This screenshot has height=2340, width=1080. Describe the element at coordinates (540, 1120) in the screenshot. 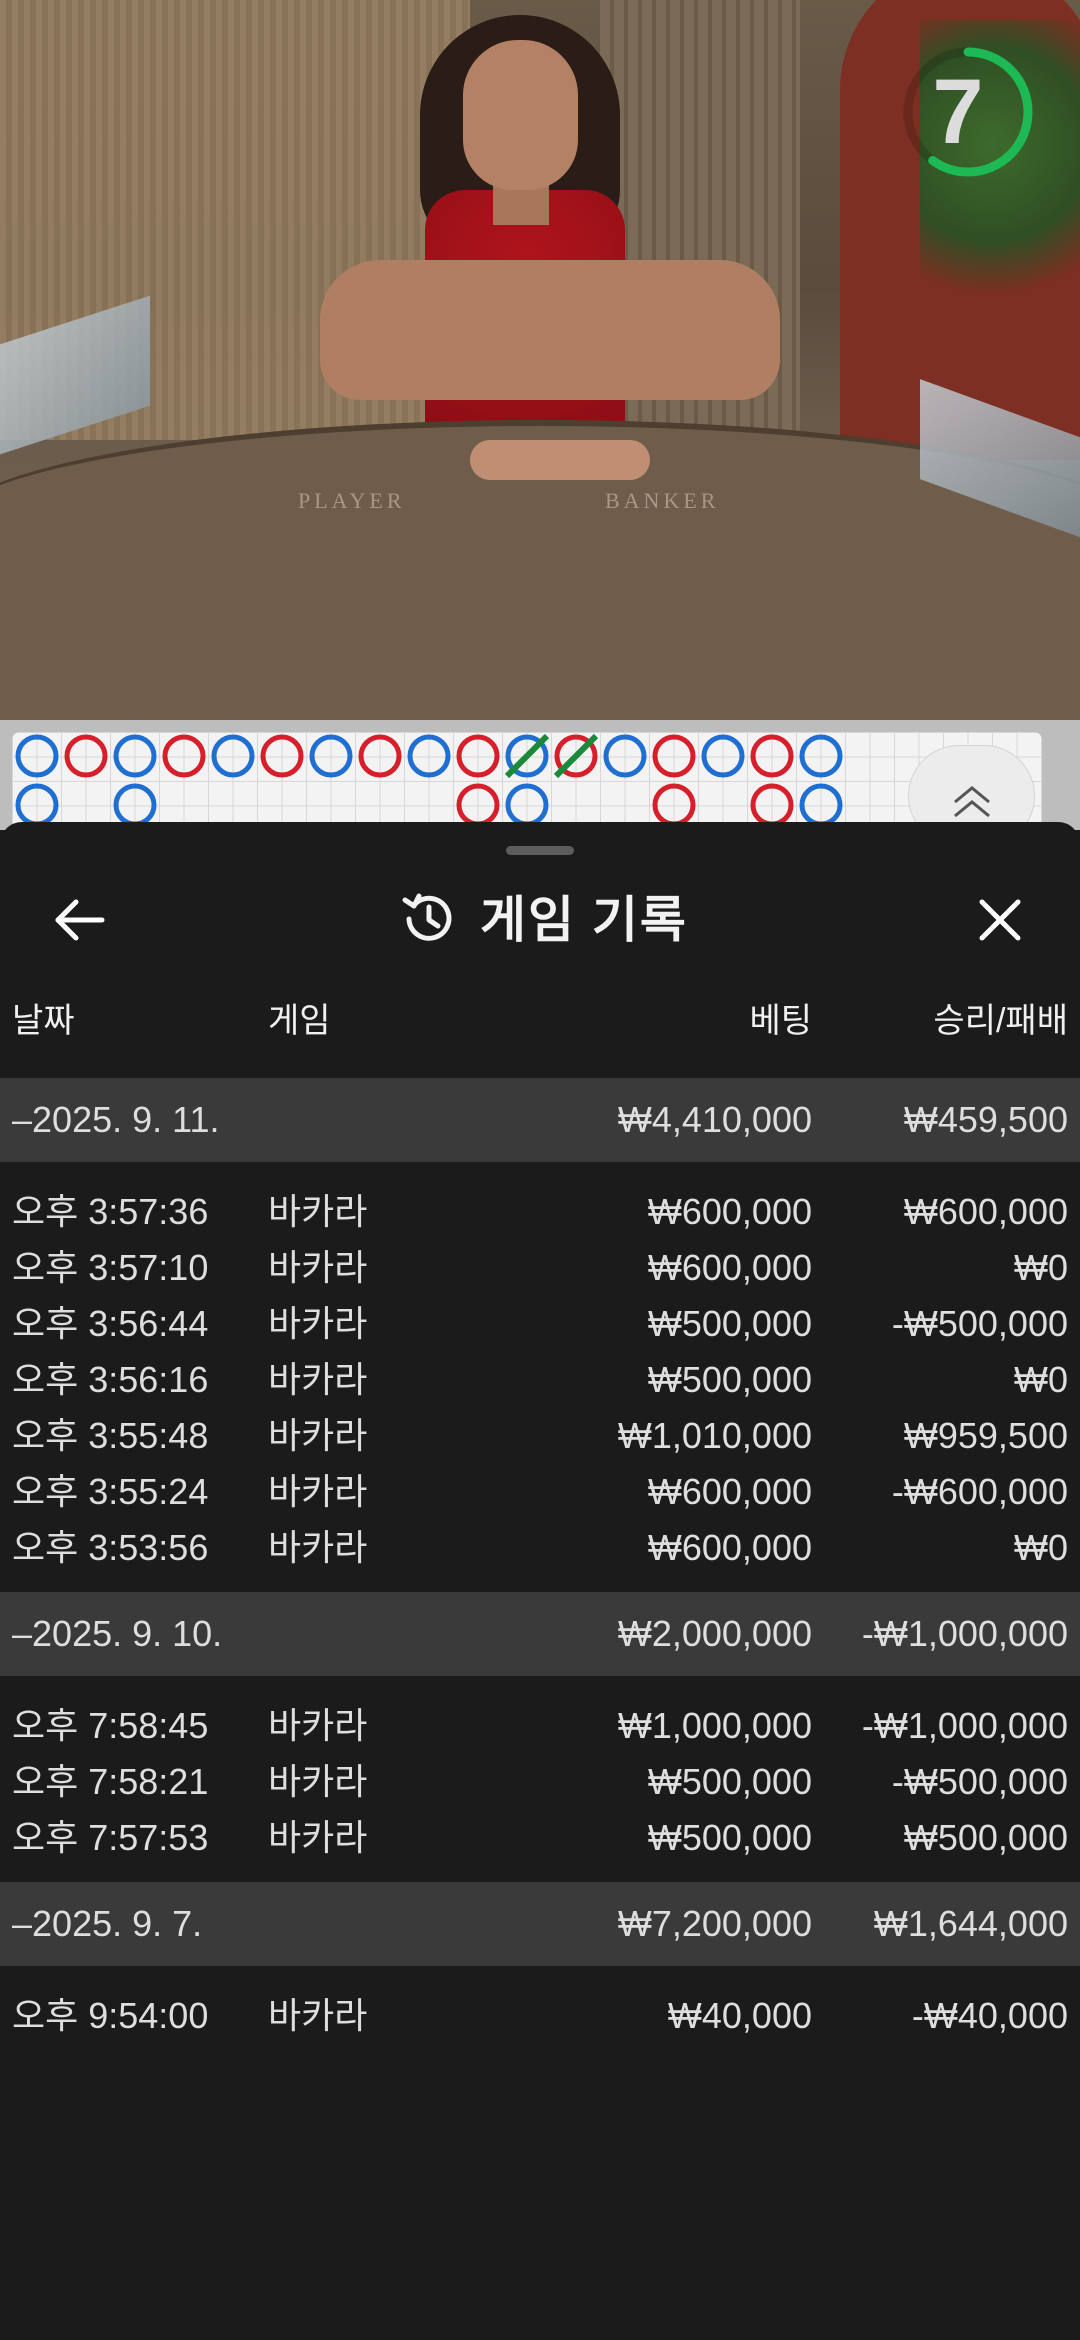

I see `date-group-header: –2025. 9. 11. ₩4,410,000 ₩459,500` at that location.